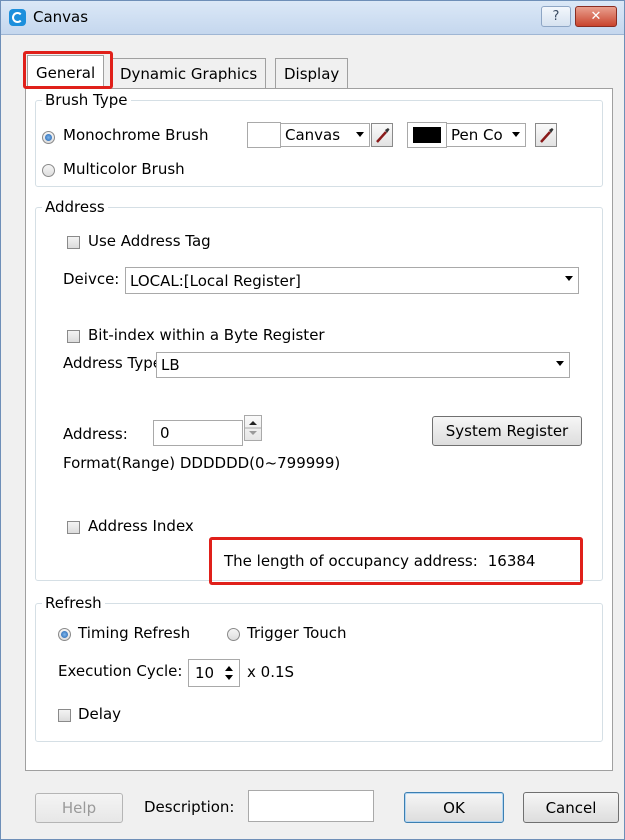 The height and width of the screenshot is (840, 625). I want to click on tab-label: Display, so click(312, 73).